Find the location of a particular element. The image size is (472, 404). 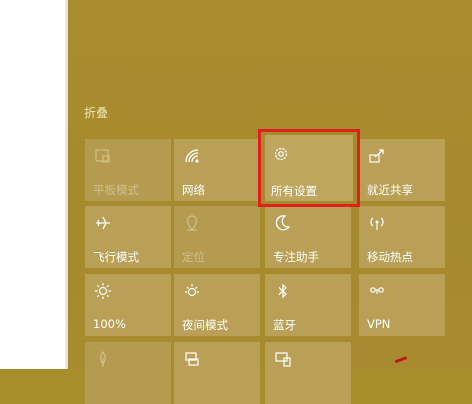

tile-network: 网络 is located at coordinates (217, 170).